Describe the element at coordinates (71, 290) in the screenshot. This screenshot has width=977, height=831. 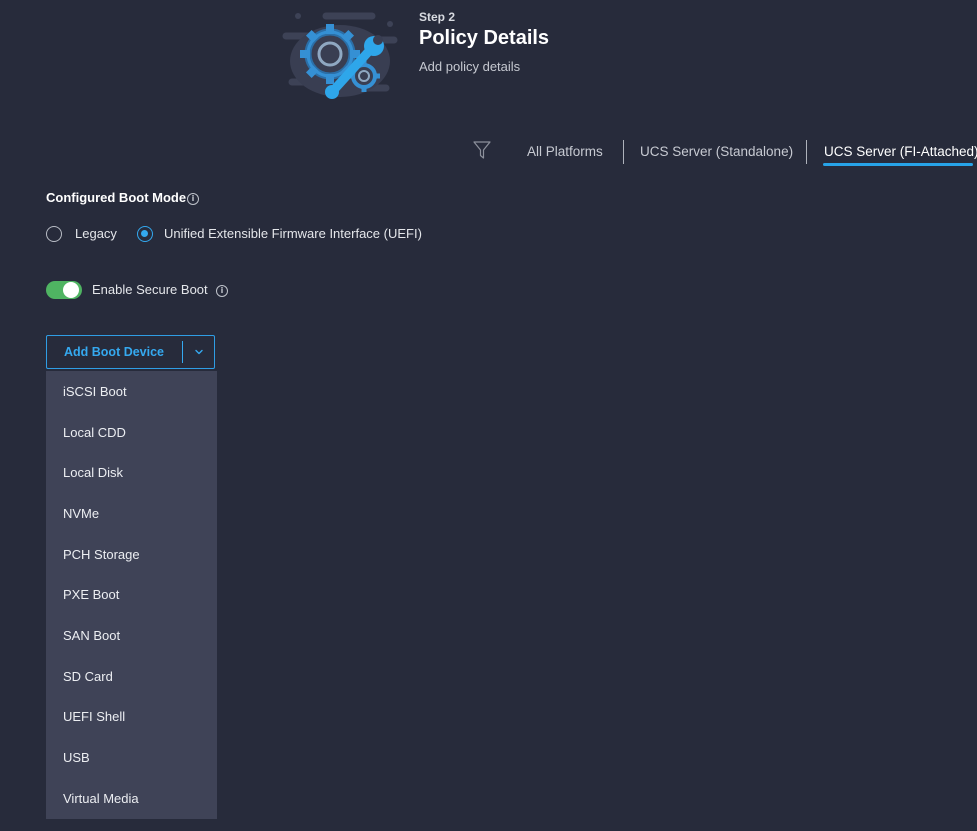
I see `toggle-knob` at that location.